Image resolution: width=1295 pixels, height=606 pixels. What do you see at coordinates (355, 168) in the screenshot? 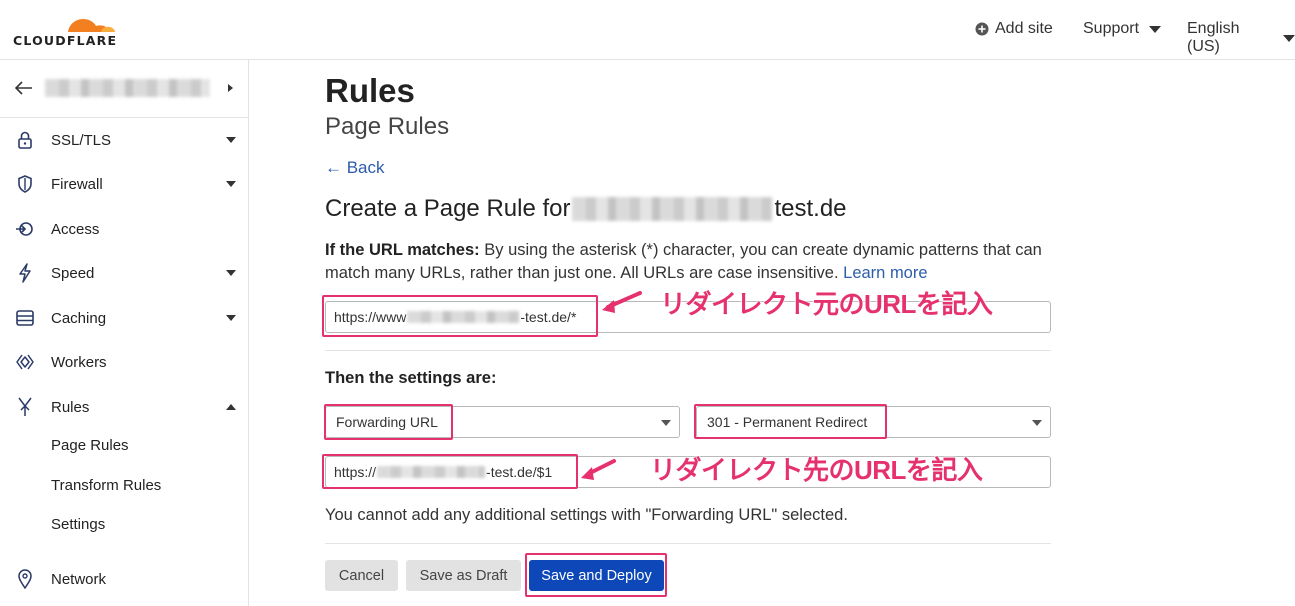
I see `back-link: ← Back` at bounding box center [355, 168].